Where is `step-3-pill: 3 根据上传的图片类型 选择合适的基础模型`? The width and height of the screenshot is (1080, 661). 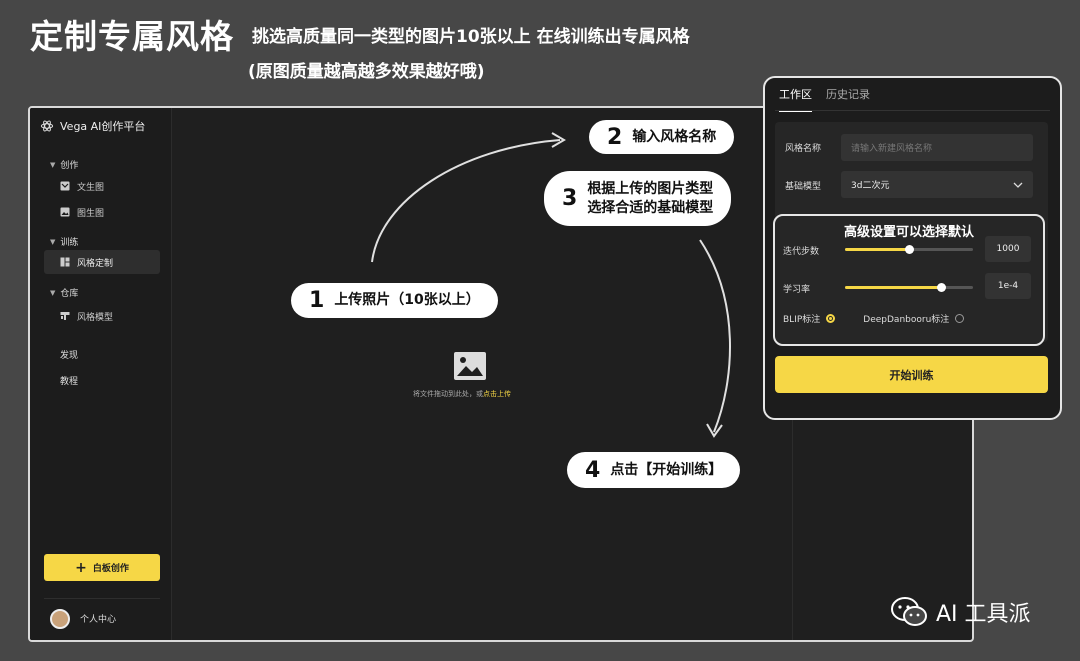 step-3-pill: 3 根据上传的图片类型 选择合适的基础模型 is located at coordinates (638, 198).